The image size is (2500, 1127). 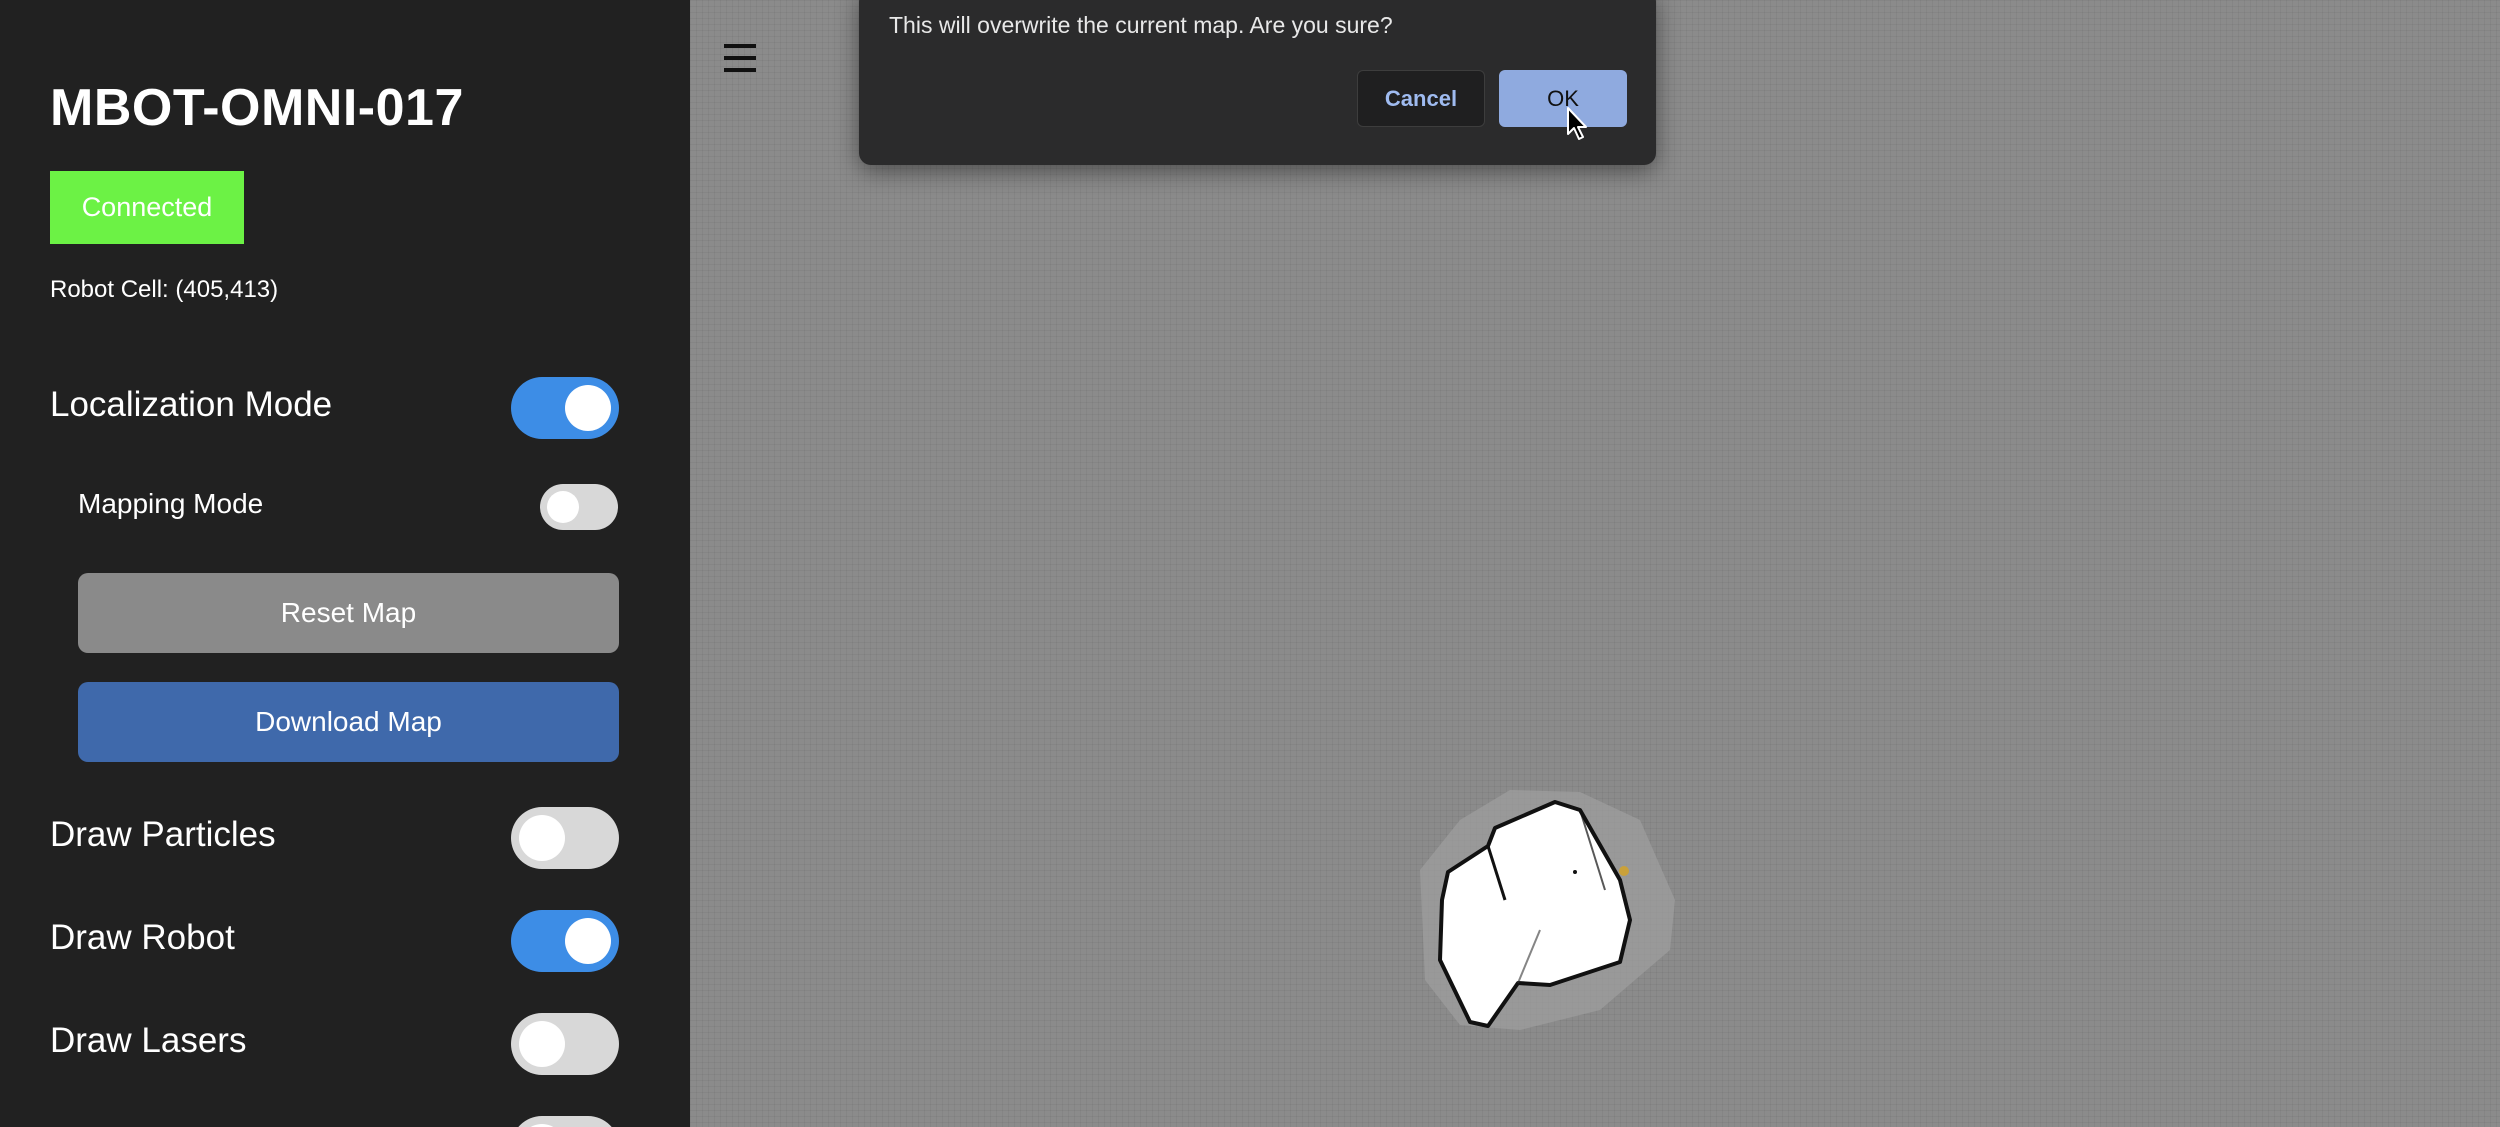 I want to click on draw-particles-toggle, so click(x=565, y=838).